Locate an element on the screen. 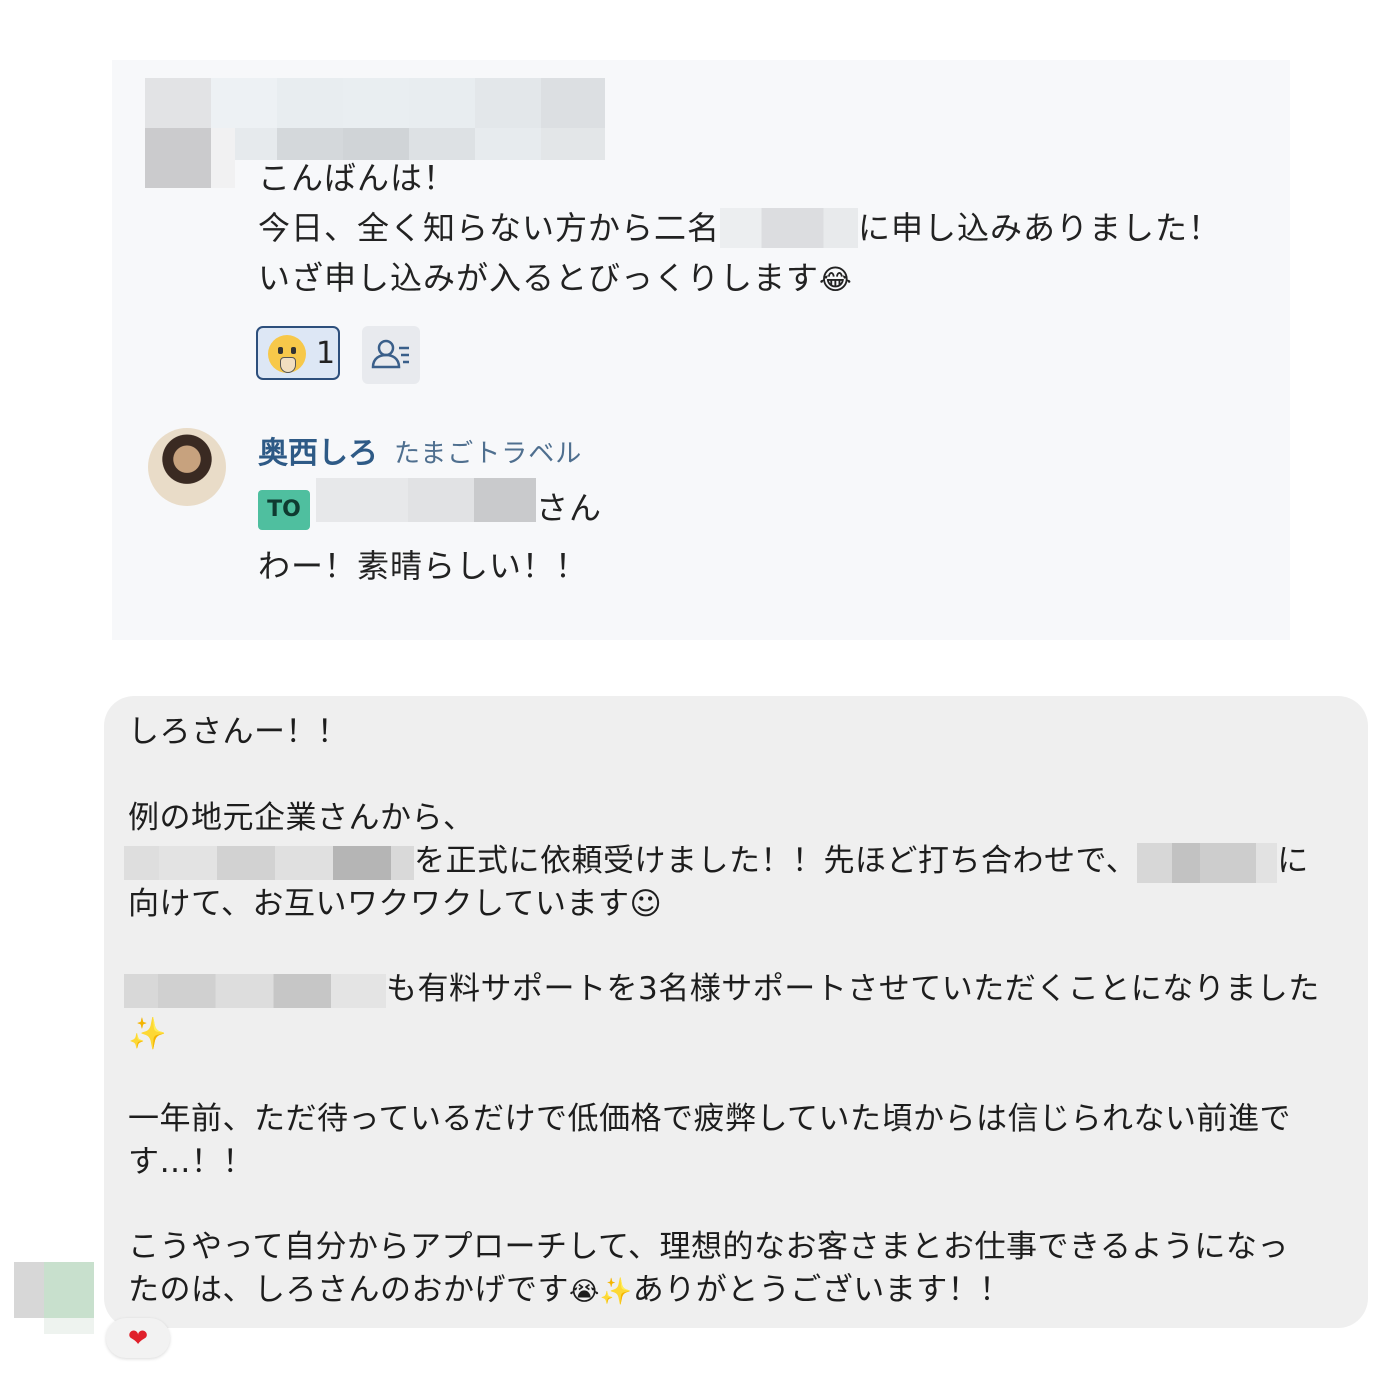 This screenshot has height=1400, width=1400. bubble-line: たのは、しろさんのおかげです😭✨ありがとうございます！！ is located at coordinates (569, 1291).